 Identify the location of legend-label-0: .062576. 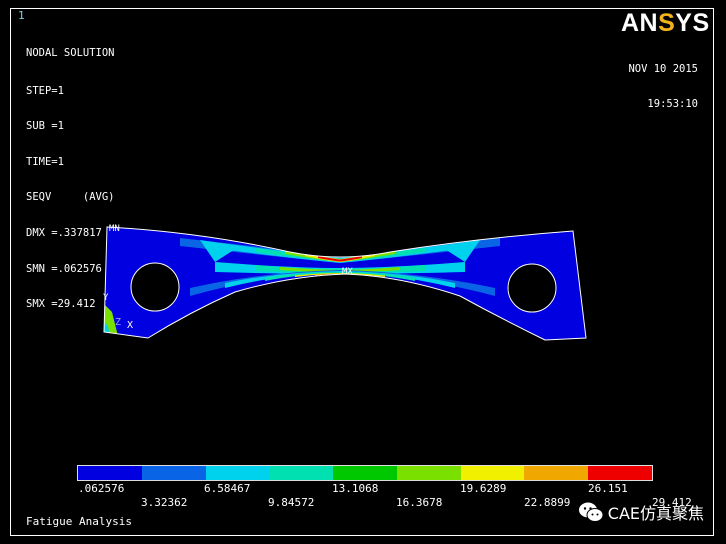
(101, 488).